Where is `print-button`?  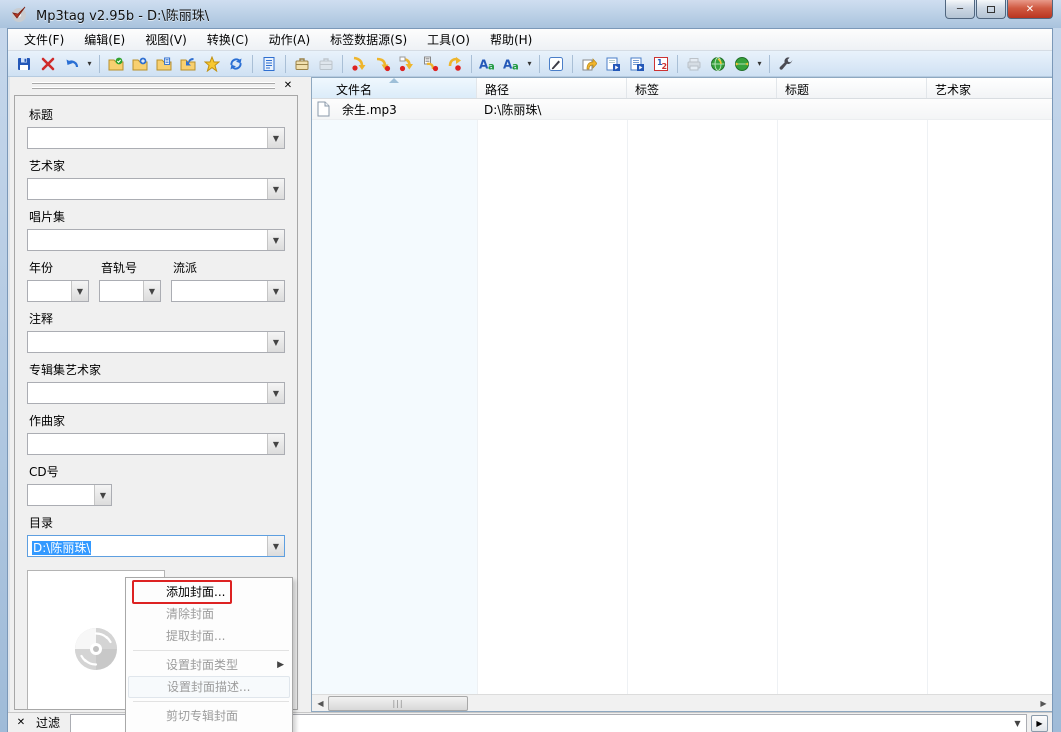
print-button is located at coordinates (694, 64).